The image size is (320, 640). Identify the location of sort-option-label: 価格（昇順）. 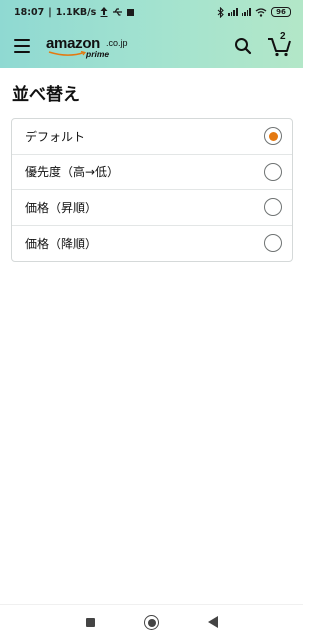
(61, 207).